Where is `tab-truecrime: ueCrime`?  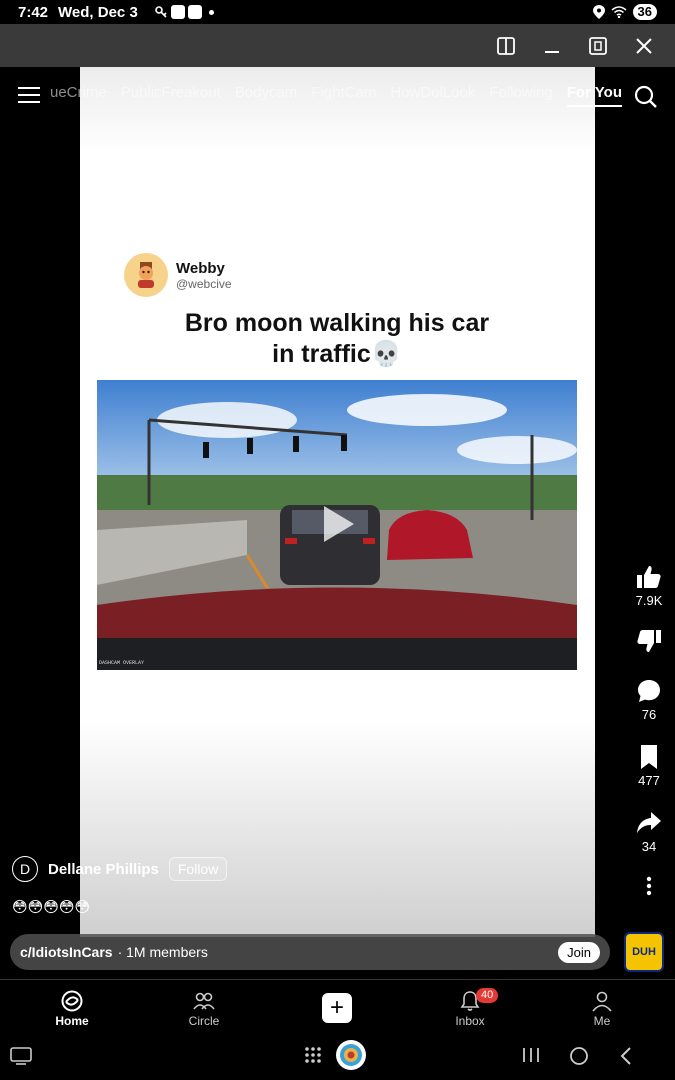
tab-truecrime: ueCrime is located at coordinates (78, 95).